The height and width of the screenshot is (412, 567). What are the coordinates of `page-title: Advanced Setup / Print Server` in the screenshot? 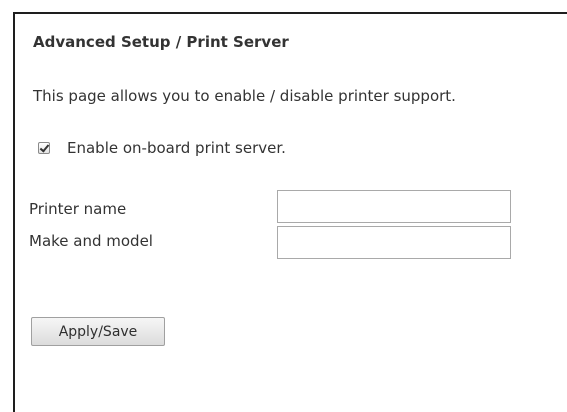 It's located at (161, 42).